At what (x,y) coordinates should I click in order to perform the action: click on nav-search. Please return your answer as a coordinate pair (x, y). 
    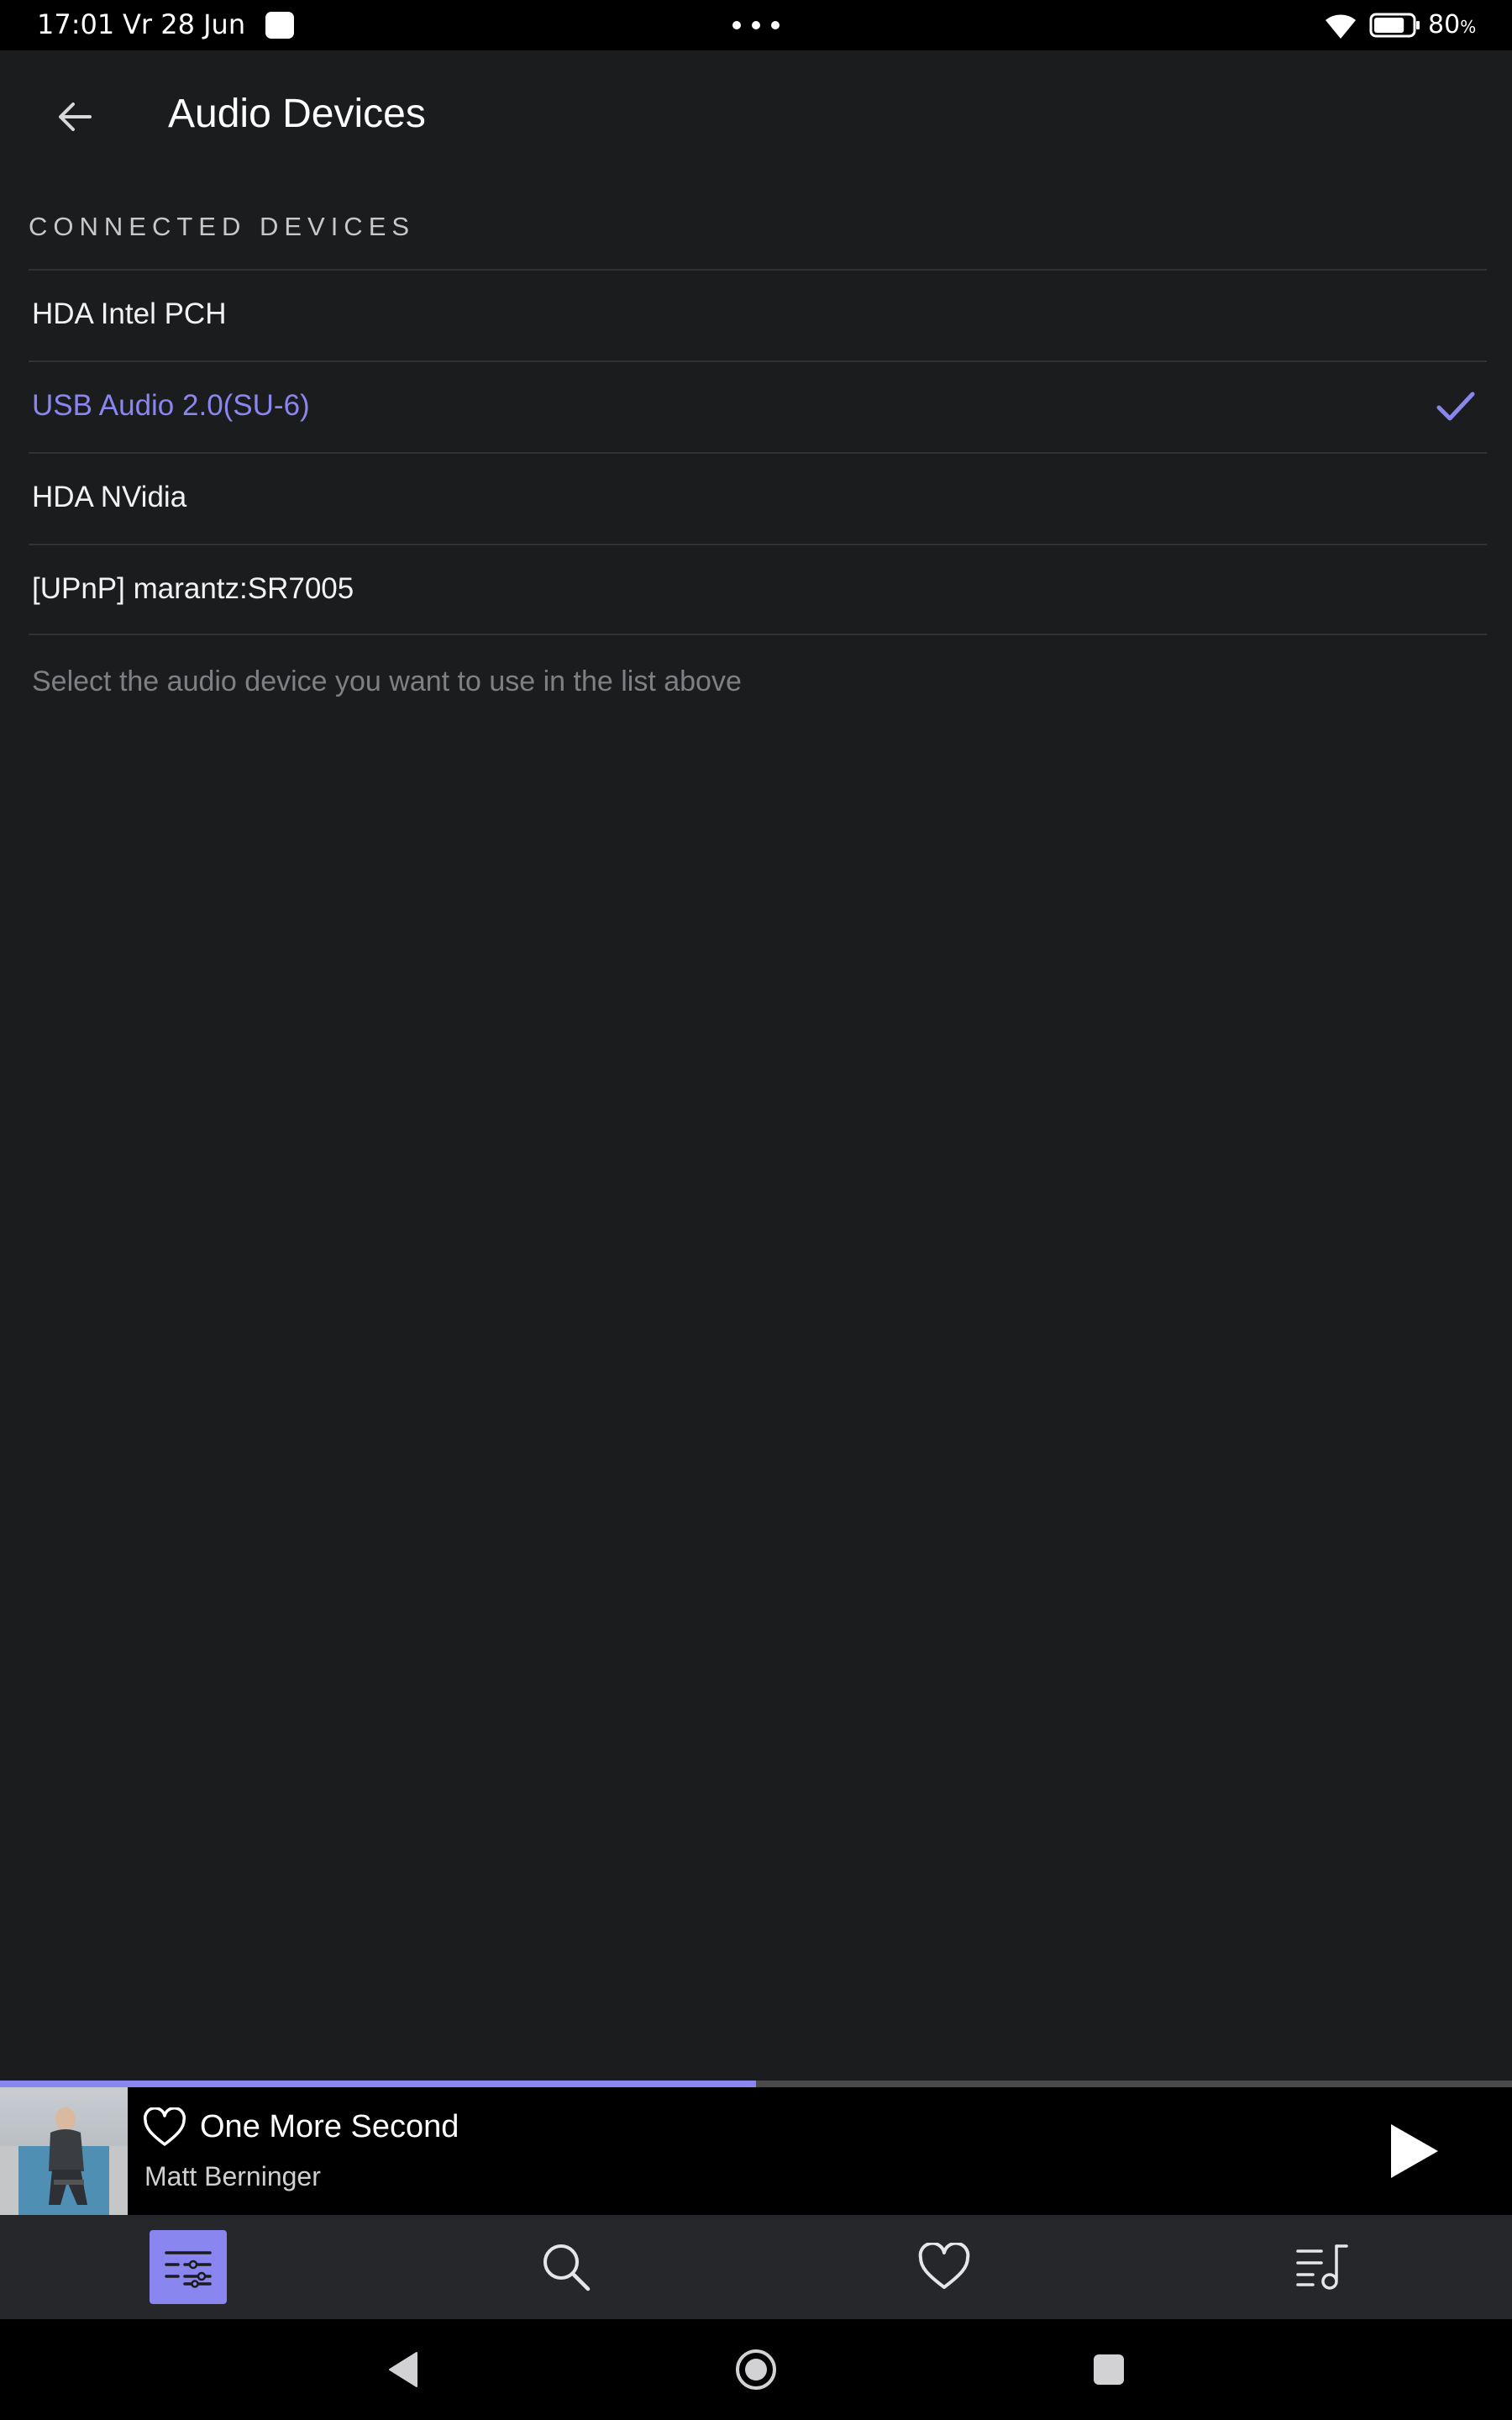
    Looking at the image, I should click on (566, 2267).